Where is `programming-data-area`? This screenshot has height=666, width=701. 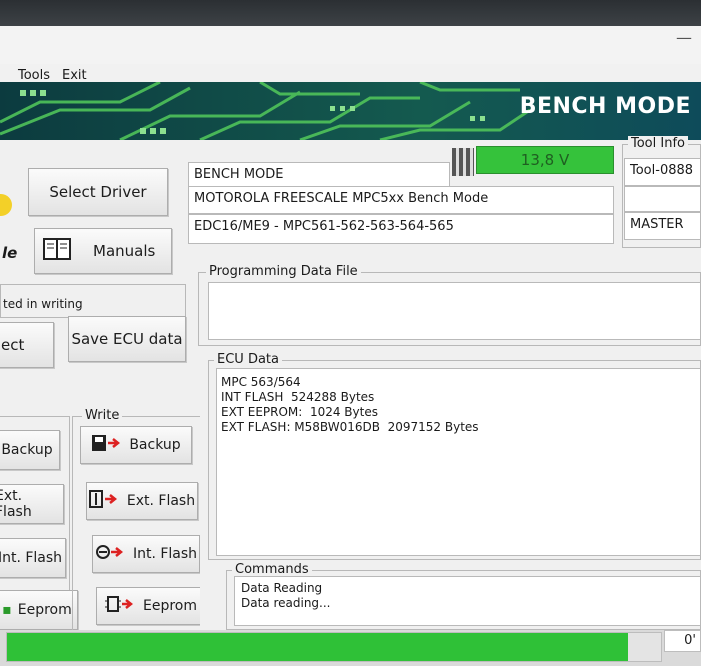
programming-data-area is located at coordinates (454, 311).